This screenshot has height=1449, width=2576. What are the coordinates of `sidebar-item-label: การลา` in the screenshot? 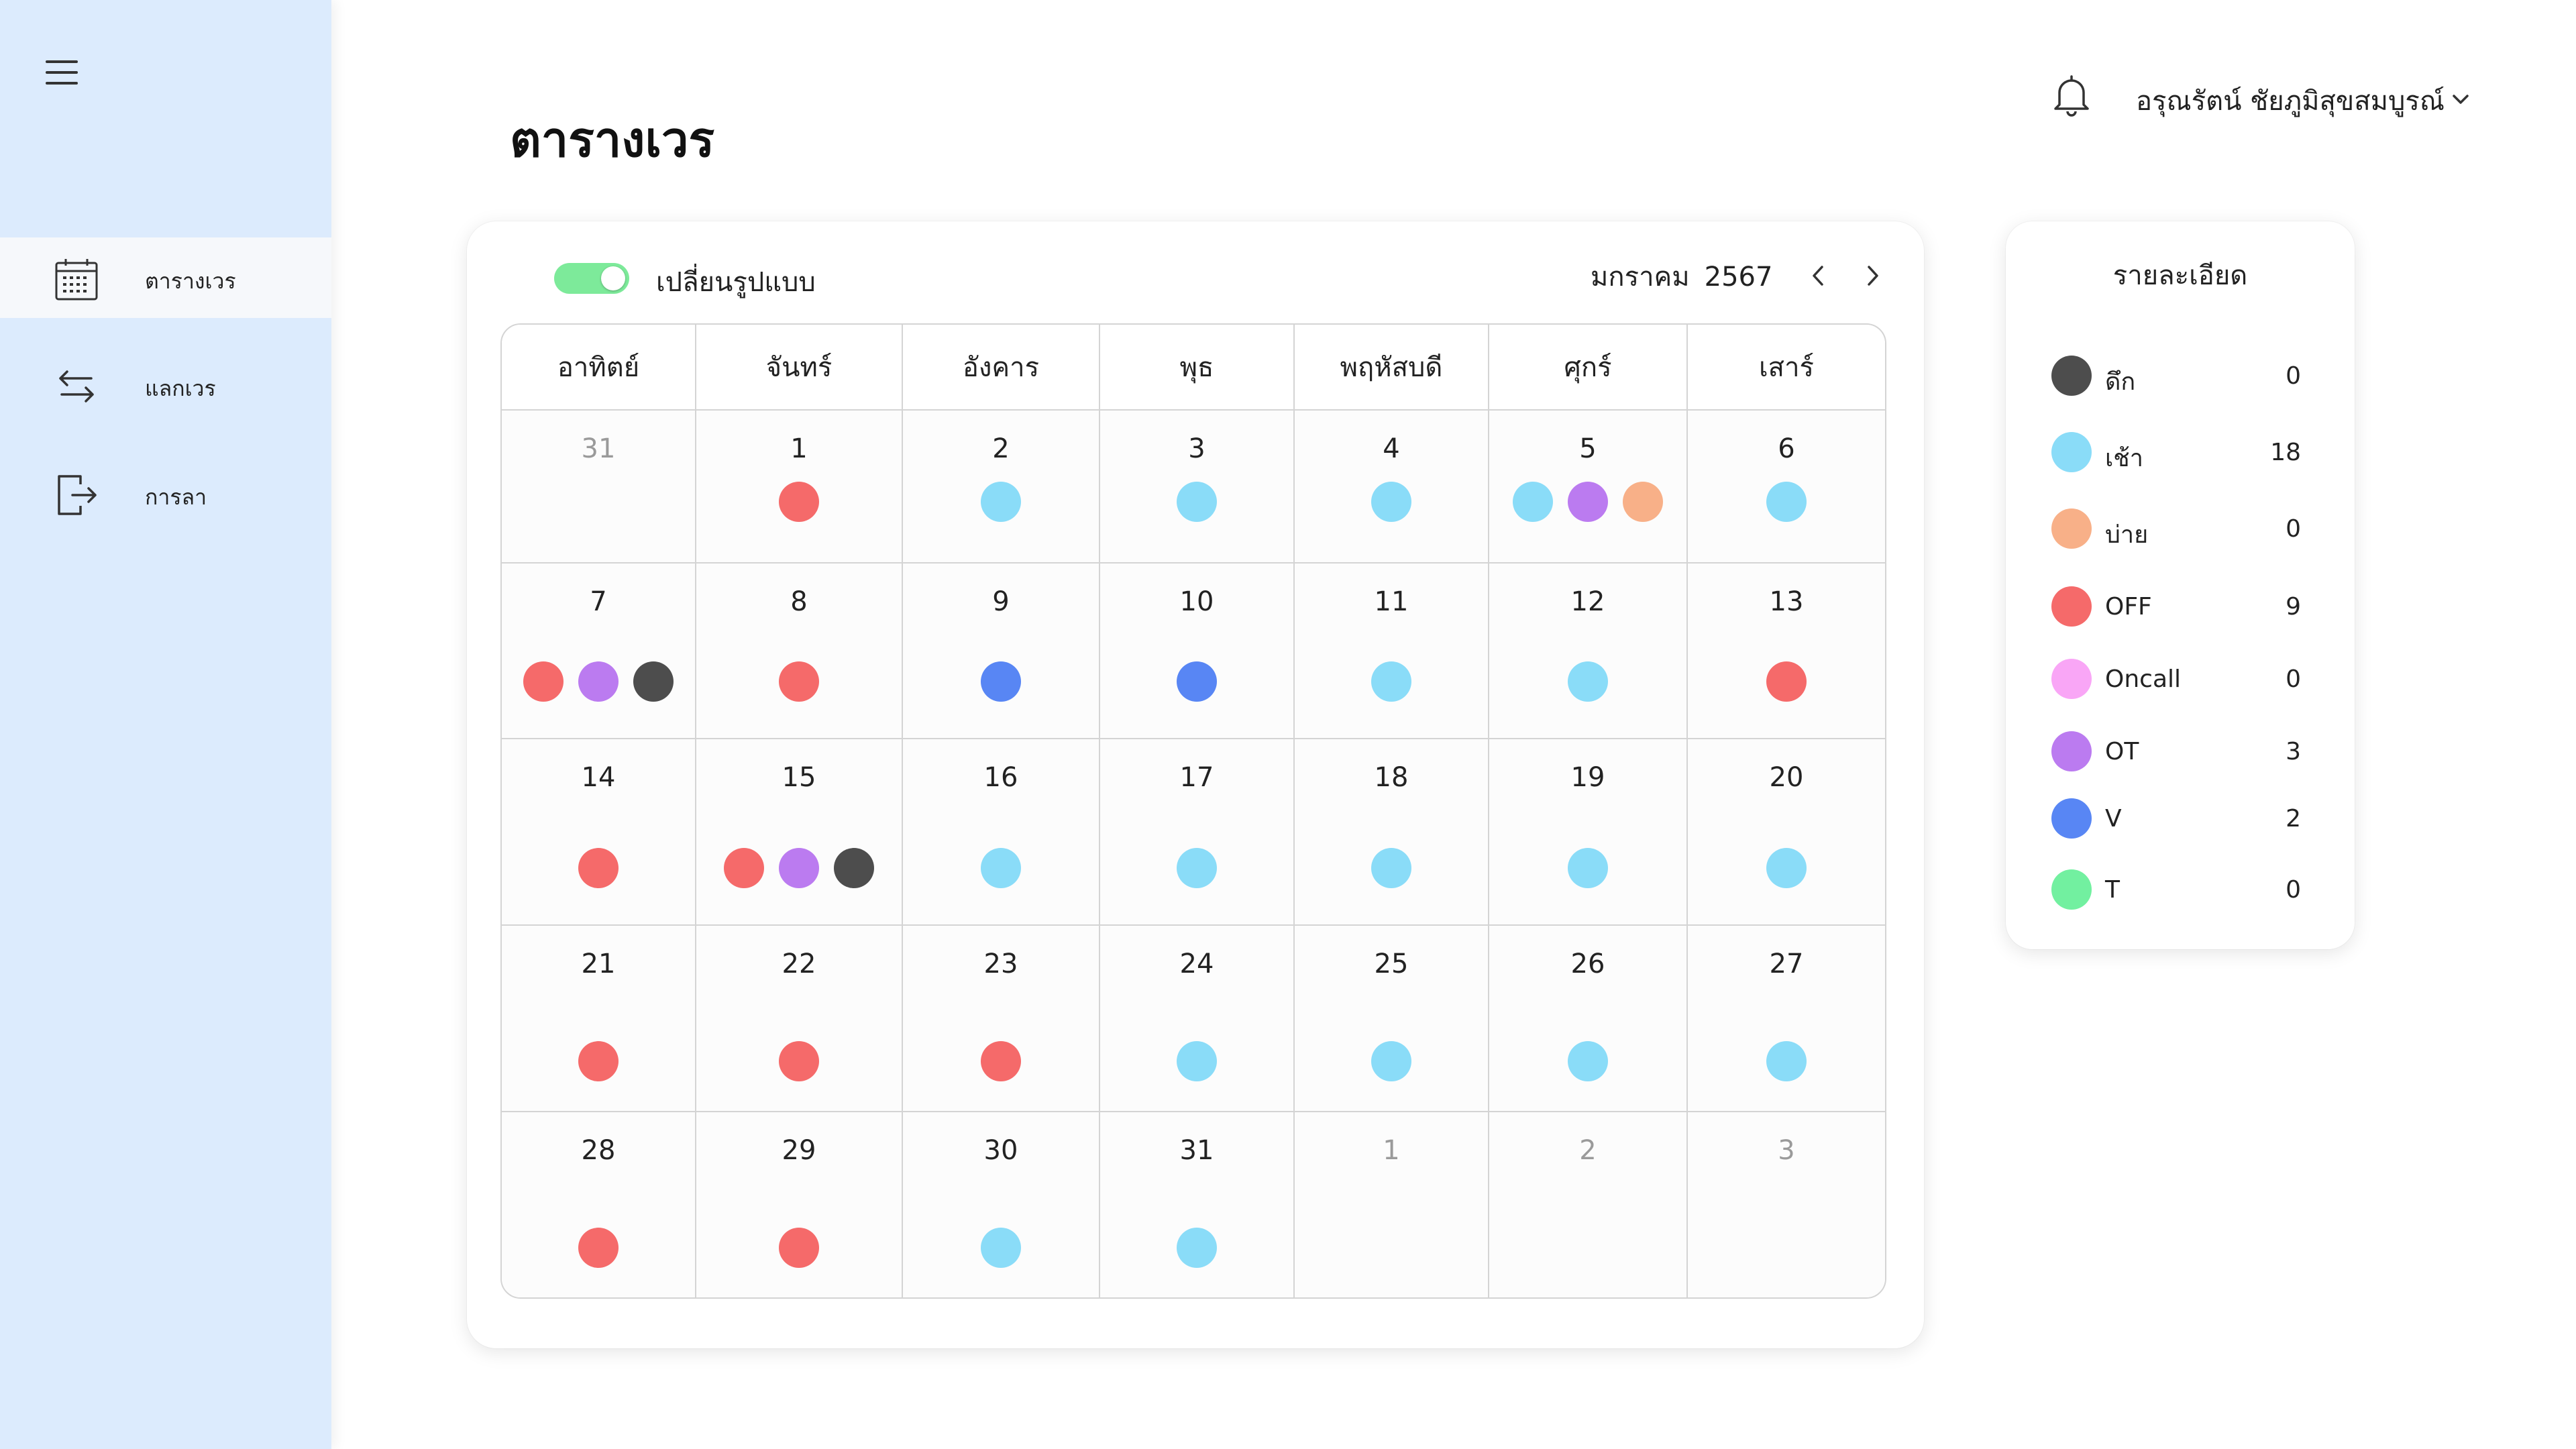 It's located at (176, 497).